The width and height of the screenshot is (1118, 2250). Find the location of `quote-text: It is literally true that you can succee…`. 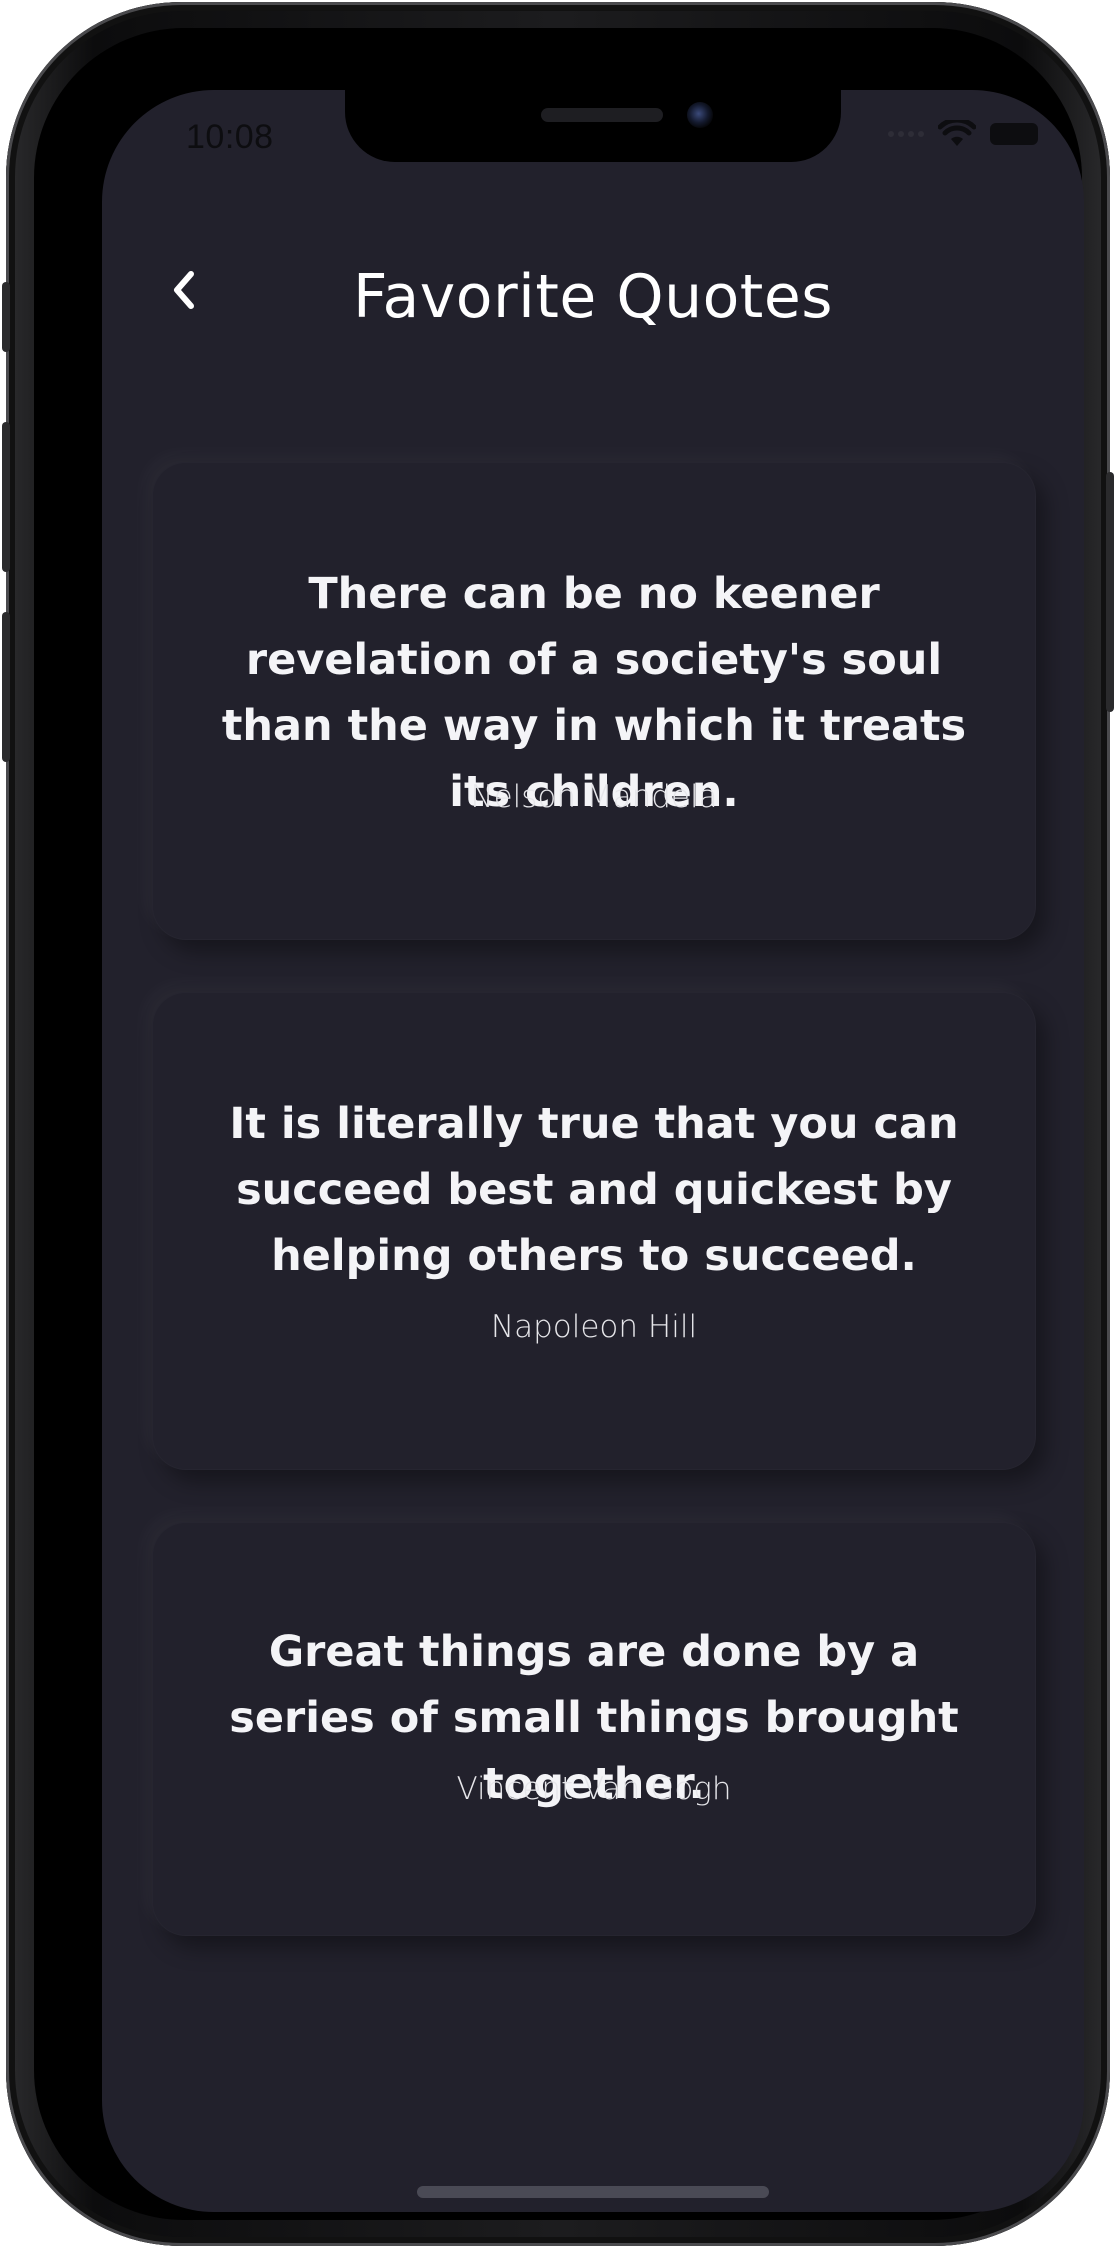

quote-text: It is literally true that you can succee… is located at coordinates (594, 1190).